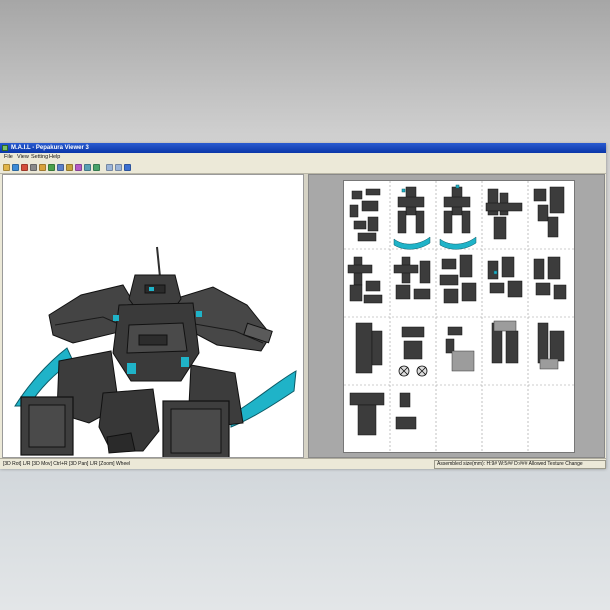  I want to click on globe-icon, so click(15, 167).